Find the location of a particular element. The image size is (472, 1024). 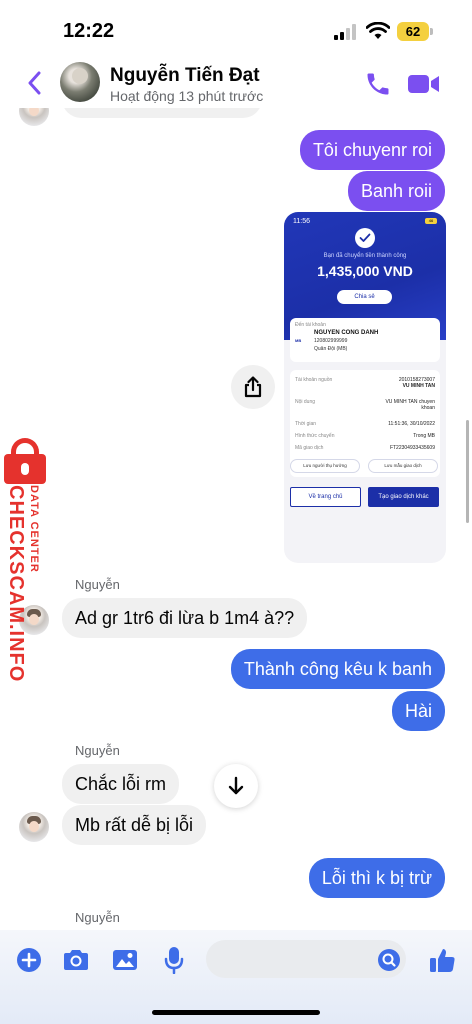

home-indicator is located at coordinates (236, 1012).